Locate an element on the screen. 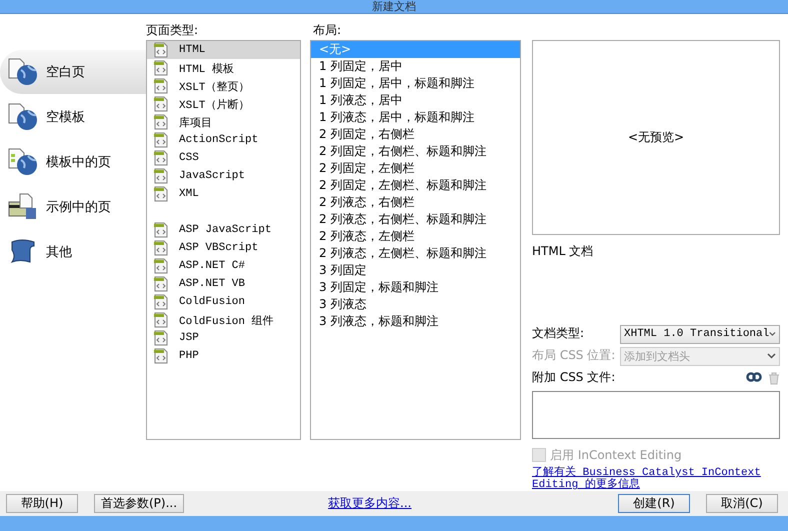 Image resolution: width=788 pixels, height=531 pixels. page-type-label: ASP.NET VB is located at coordinates (212, 284).